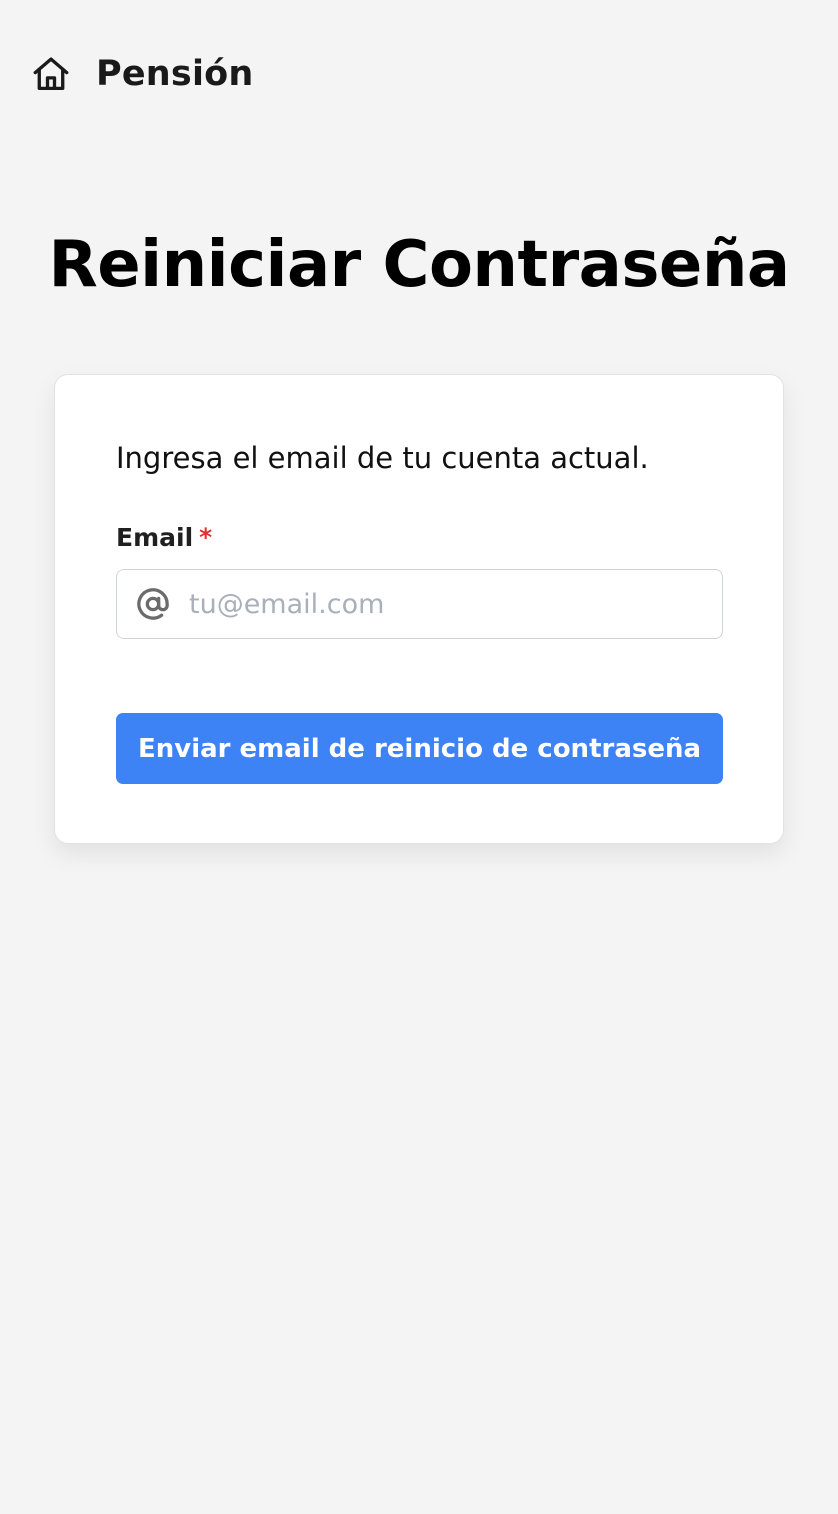 The height and width of the screenshot is (1514, 838). What do you see at coordinates (449, 604) in the screenshot?
I see `email-field` at bounding box center [449, 604].